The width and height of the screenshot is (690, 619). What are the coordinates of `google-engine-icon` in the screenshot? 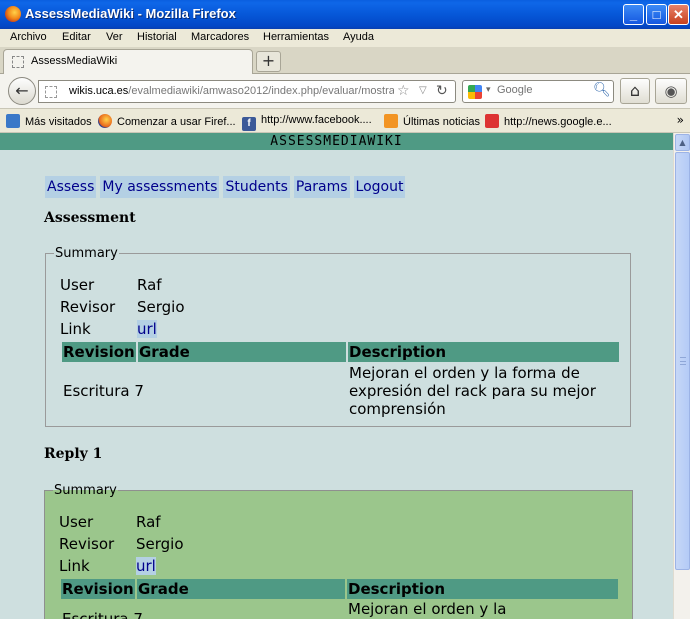 It's located at (475, 92).